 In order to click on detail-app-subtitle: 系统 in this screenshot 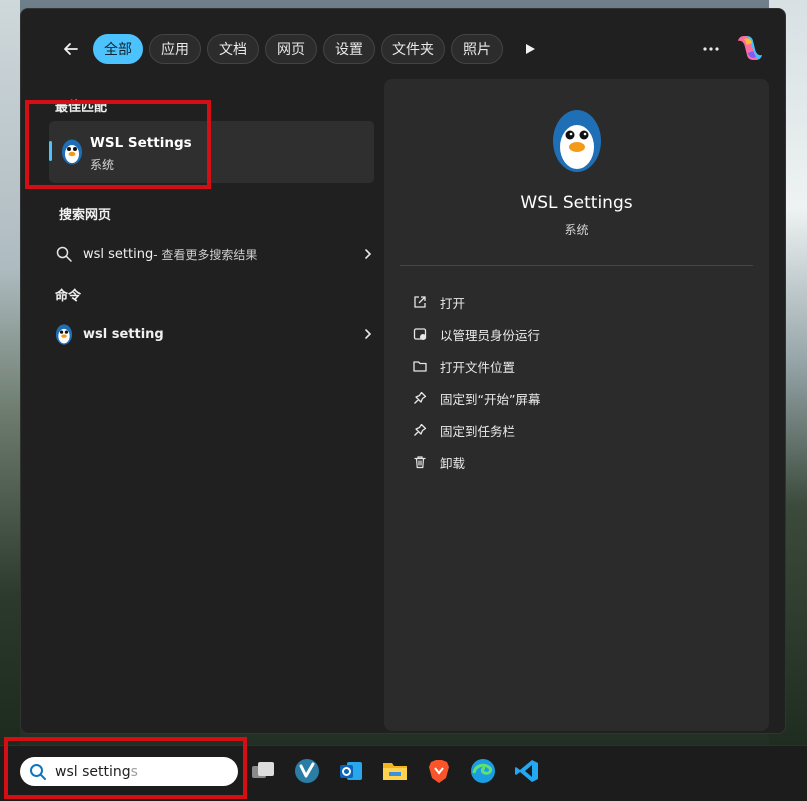, I will do `click(576, 230)`.